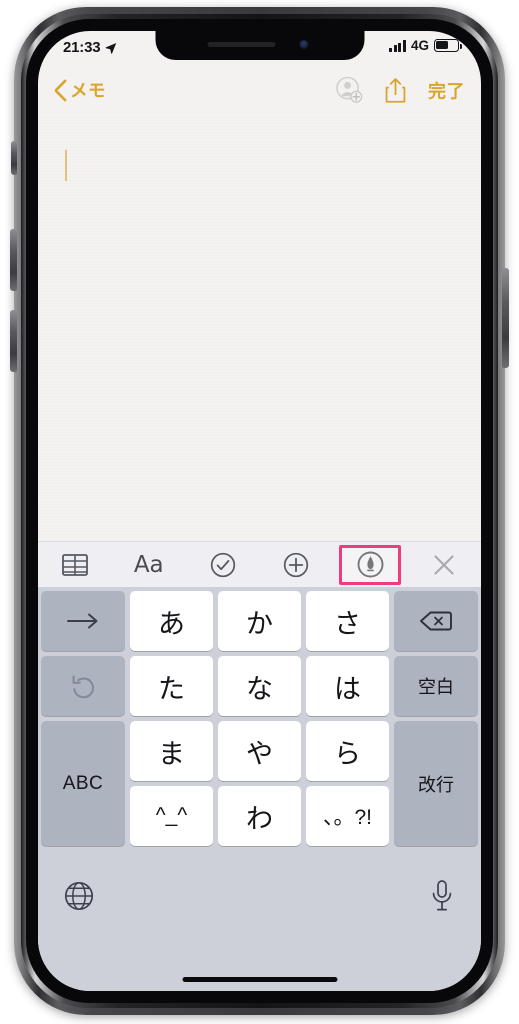 Image resolution: width=519 pixels, height=1024 pixels. What do you see at coordinates (259, 90) in the screenshot?
I see `navigation-bar: メモ 完了` at bounding box center [259, 90].